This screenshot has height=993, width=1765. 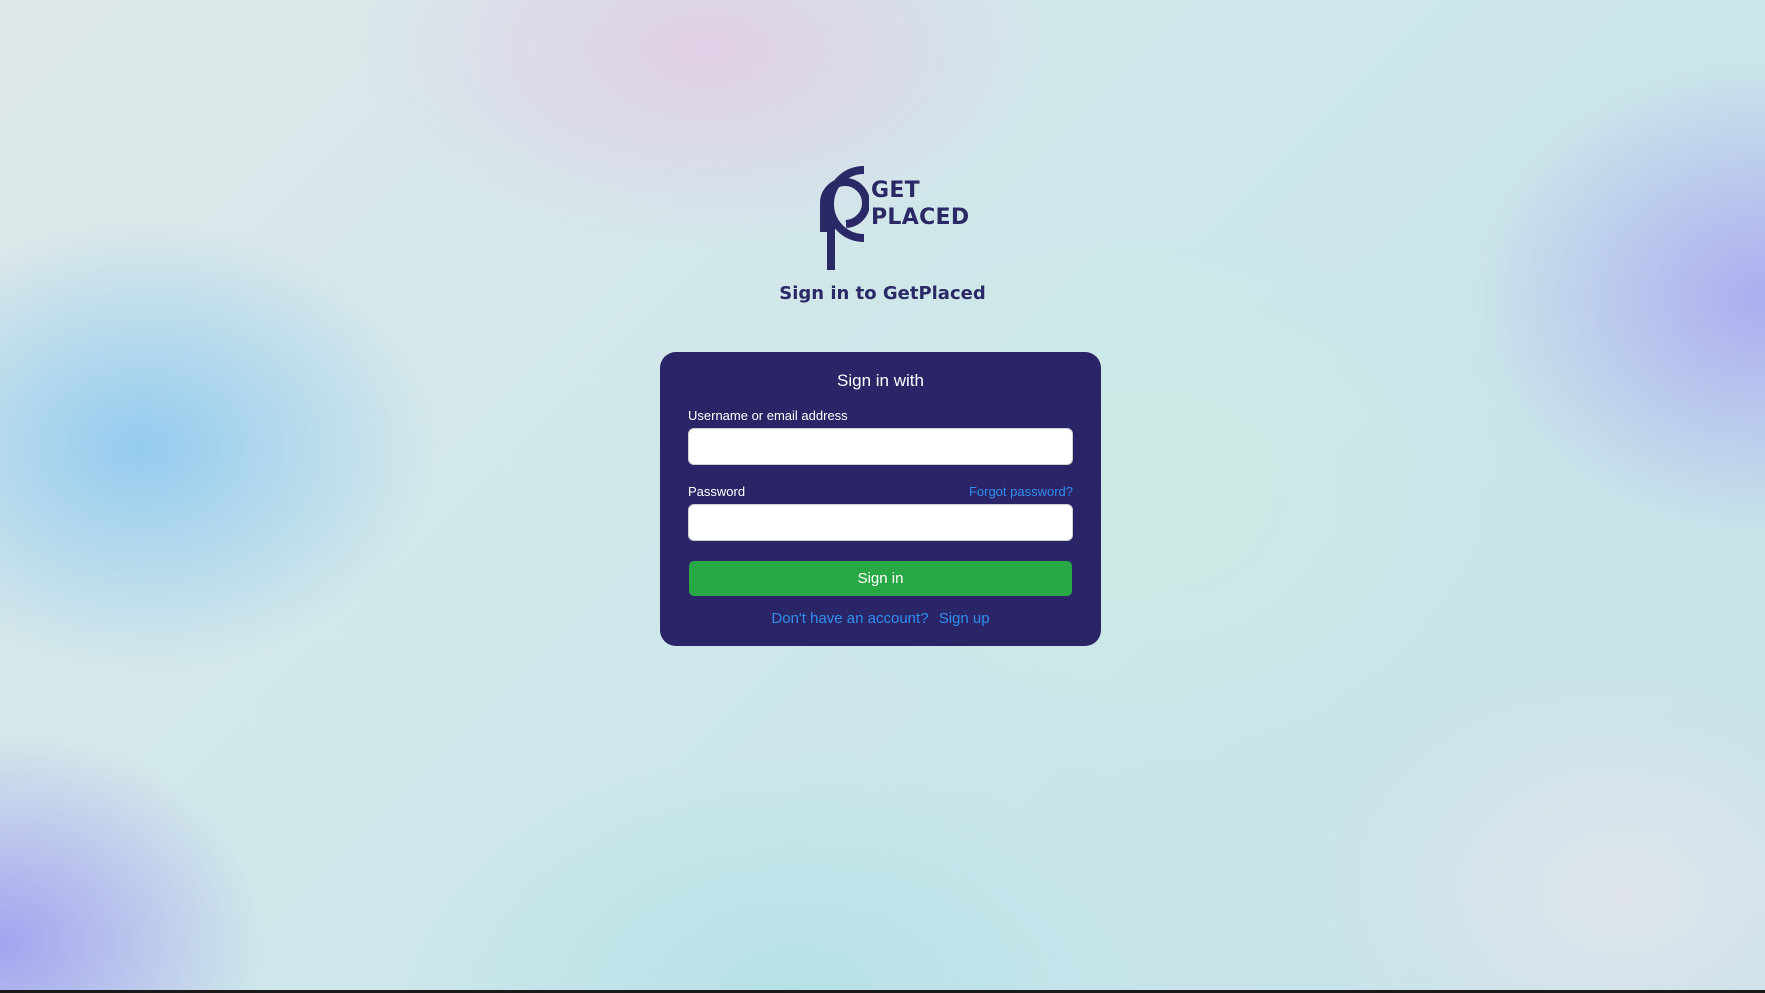 I want to click on logo-wordmark: GET PLACED, so click(x=920, y=204).